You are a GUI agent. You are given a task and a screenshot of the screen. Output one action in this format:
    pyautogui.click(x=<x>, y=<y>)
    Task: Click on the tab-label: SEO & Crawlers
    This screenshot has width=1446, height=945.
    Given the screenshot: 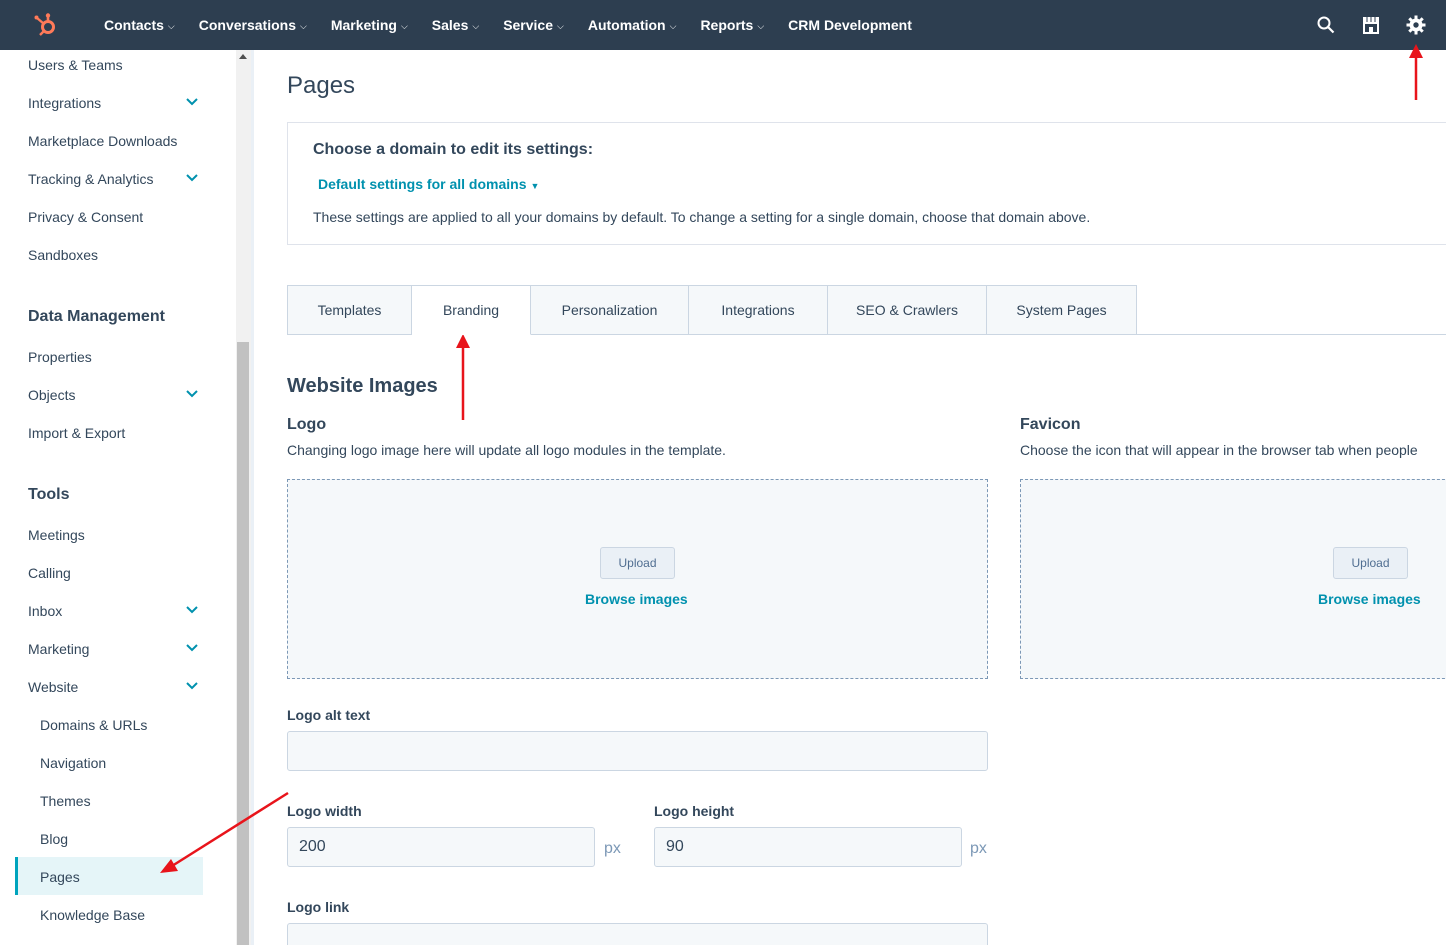 What is the action you would take?
    pyautogui.click(x=907, y=310)
    